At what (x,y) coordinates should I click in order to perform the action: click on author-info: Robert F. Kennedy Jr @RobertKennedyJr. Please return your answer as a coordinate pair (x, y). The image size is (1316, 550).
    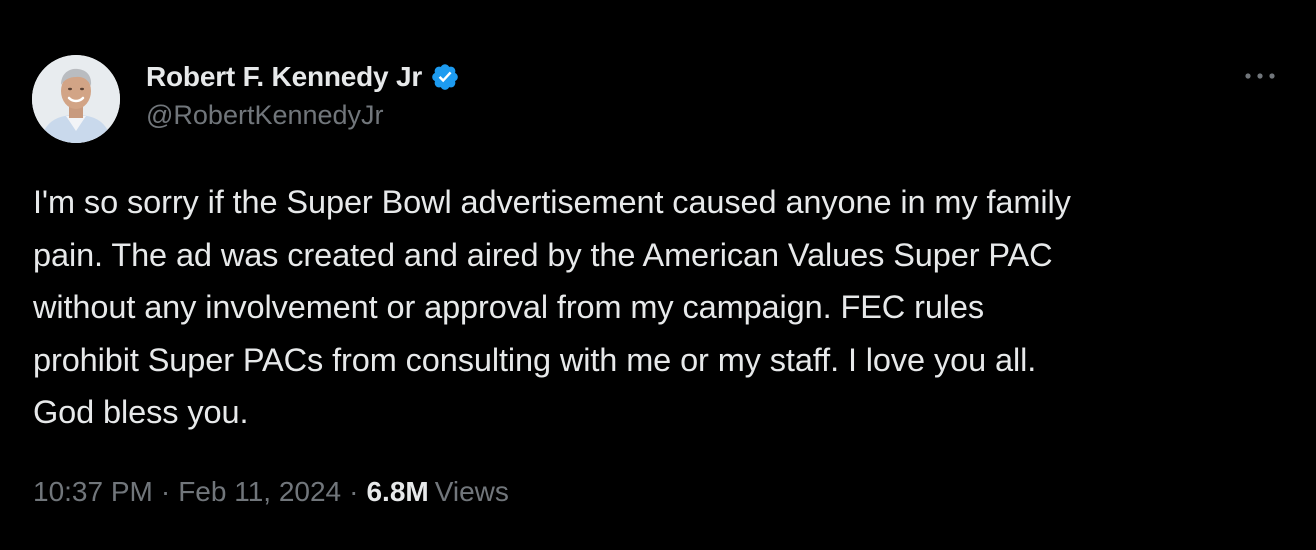
    Looking at the image, I should click on (303, 94).